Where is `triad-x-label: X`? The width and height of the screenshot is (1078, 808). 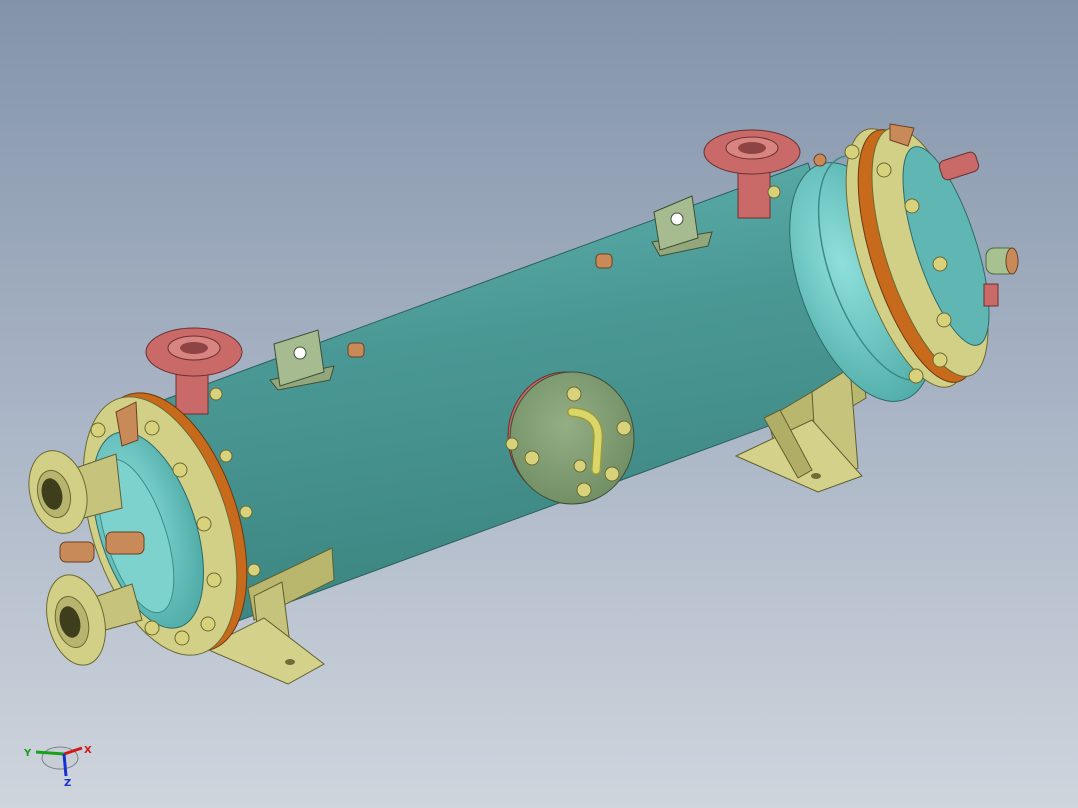
triad-x-label: X is located at coordinates (88, 750).